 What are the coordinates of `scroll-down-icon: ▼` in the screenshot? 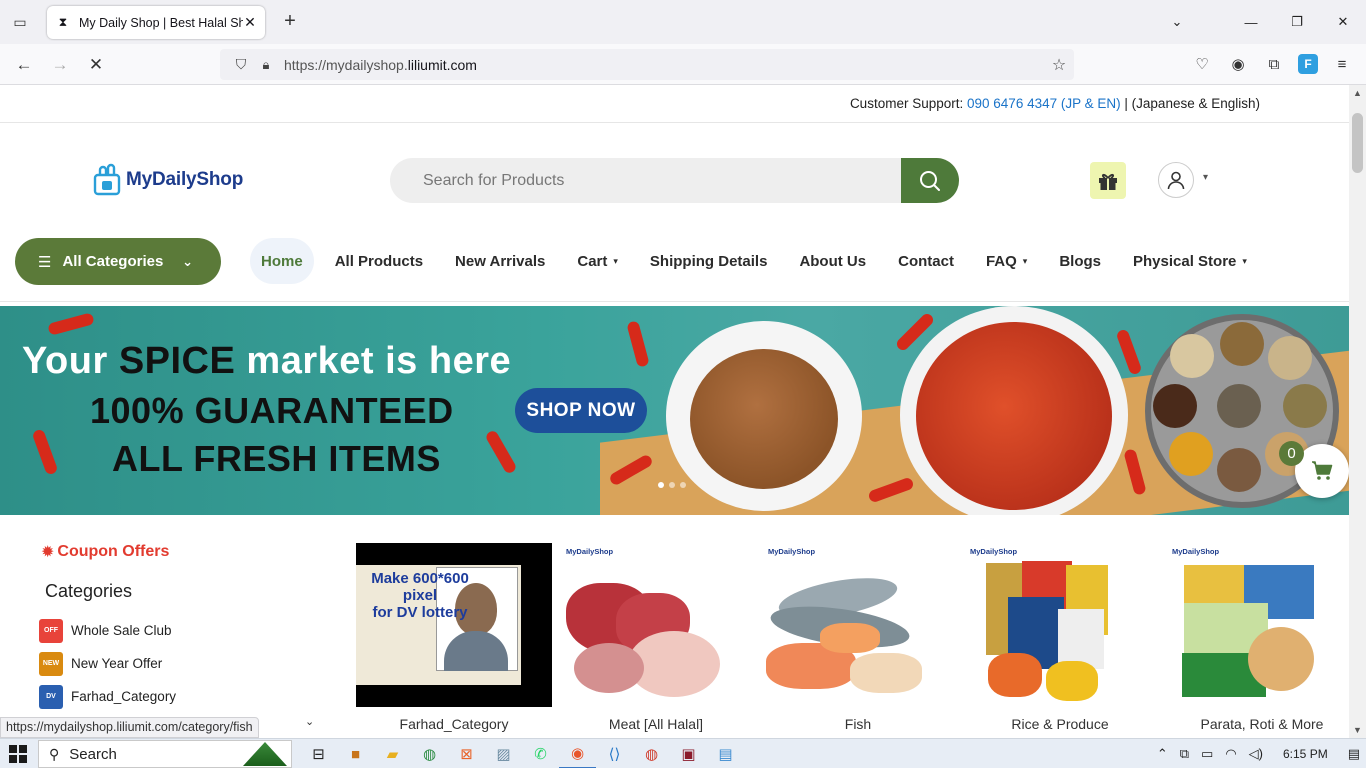 It's located at (1357, 730).